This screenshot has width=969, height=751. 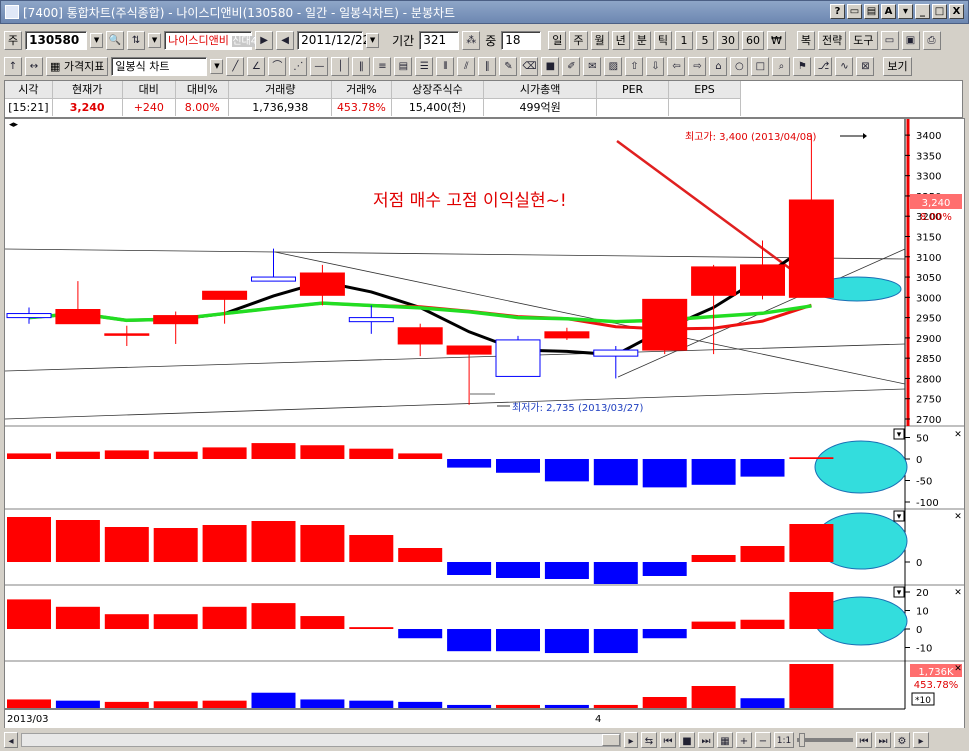 I want to click on arrow-up-icon: ↑, so click(x=13, y=66).